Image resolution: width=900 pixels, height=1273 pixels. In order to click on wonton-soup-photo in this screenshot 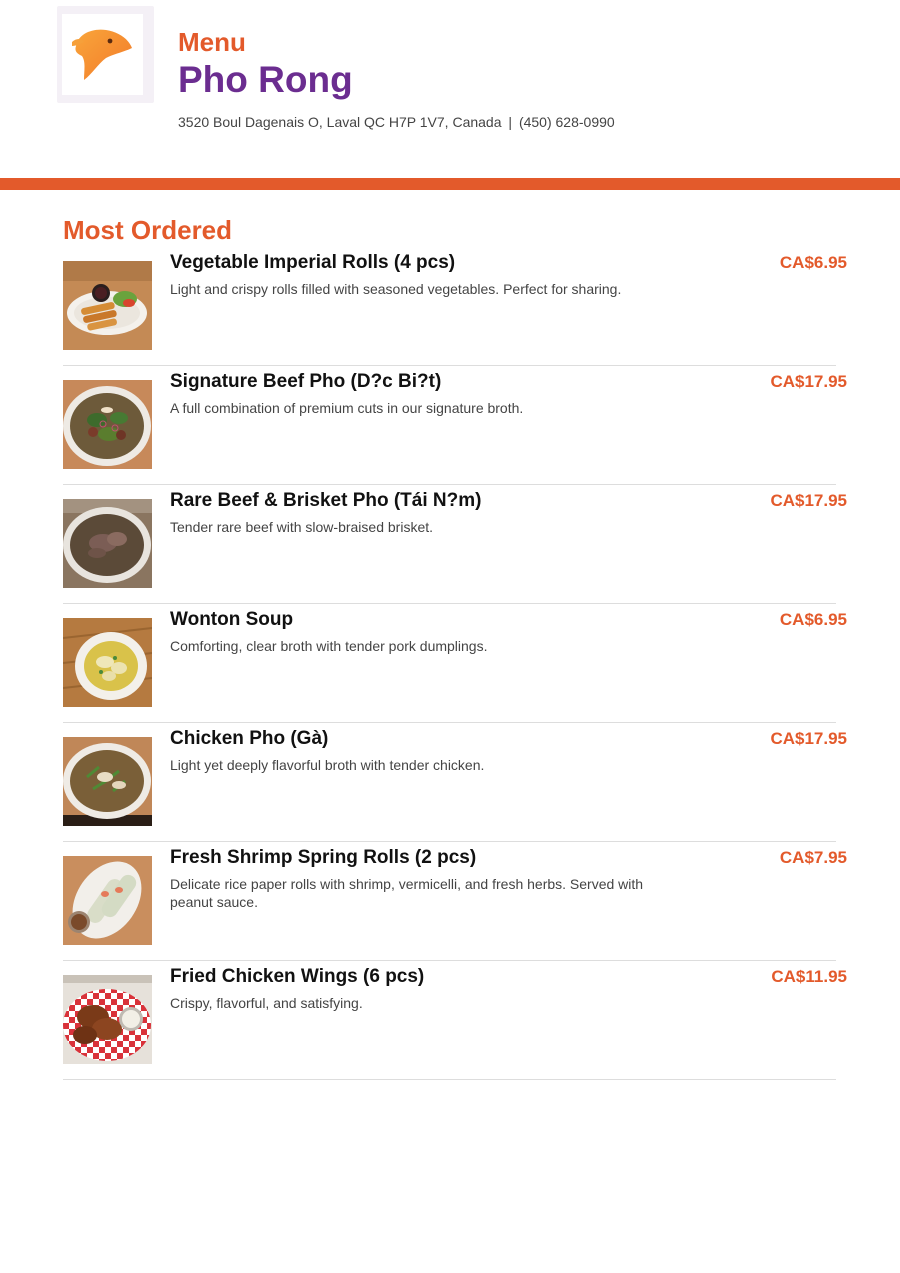, I will do `click(107, 662)`.